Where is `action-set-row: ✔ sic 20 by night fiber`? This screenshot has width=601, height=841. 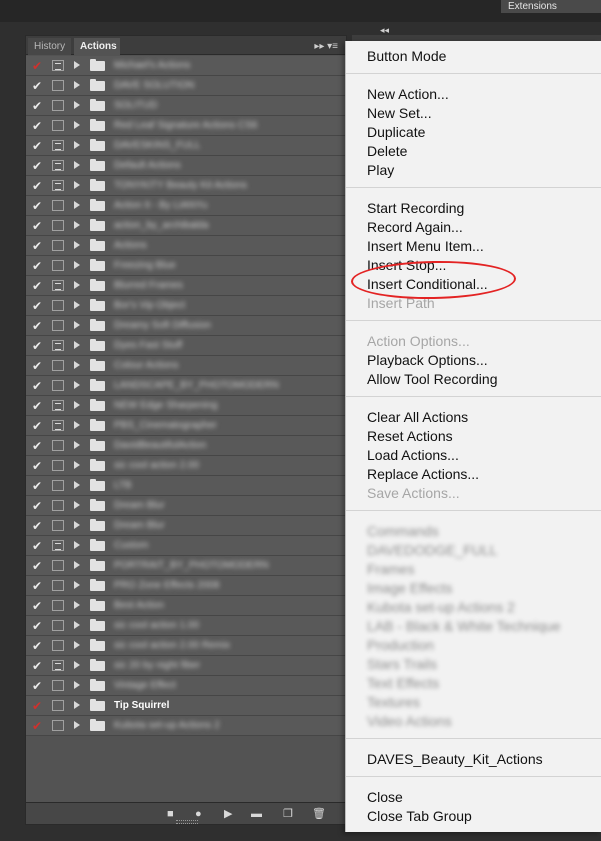
action-set-row: ✔ sic 20 by night fiber is located at coordinates (186, 666).